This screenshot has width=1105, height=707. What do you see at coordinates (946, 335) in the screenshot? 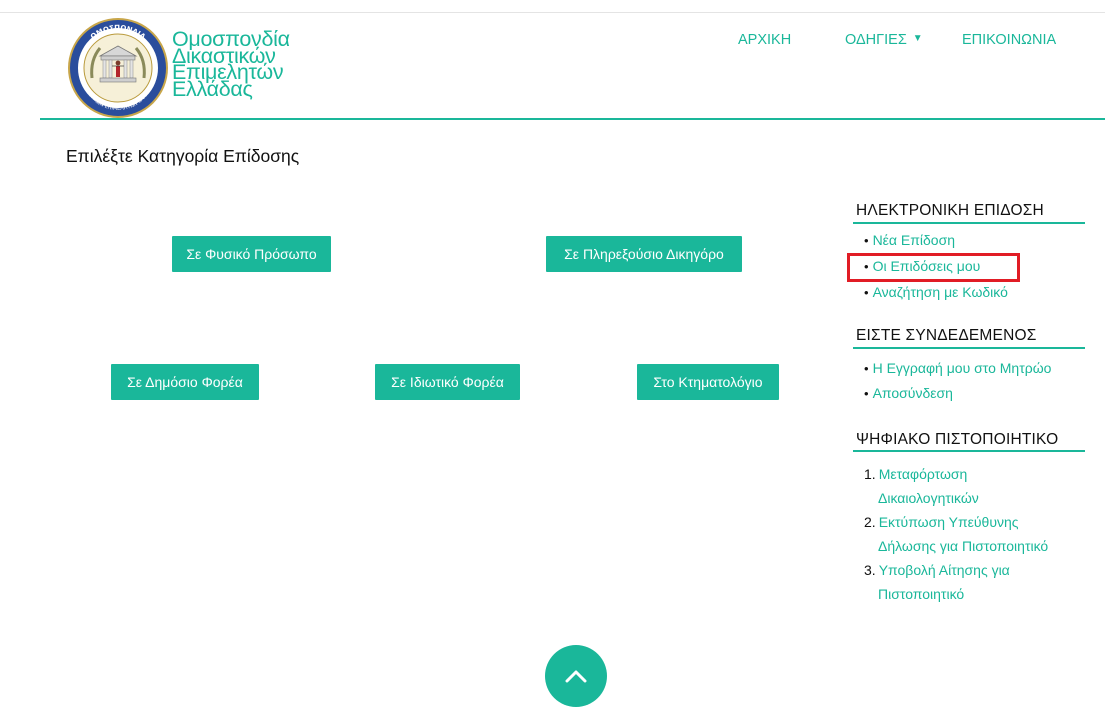
I see `sidebar-account-heading: ΕΙΣΤΕ ΣΥΝΔΕΔΕΜΕΝΟΣ` at bounding box center [946, 335].